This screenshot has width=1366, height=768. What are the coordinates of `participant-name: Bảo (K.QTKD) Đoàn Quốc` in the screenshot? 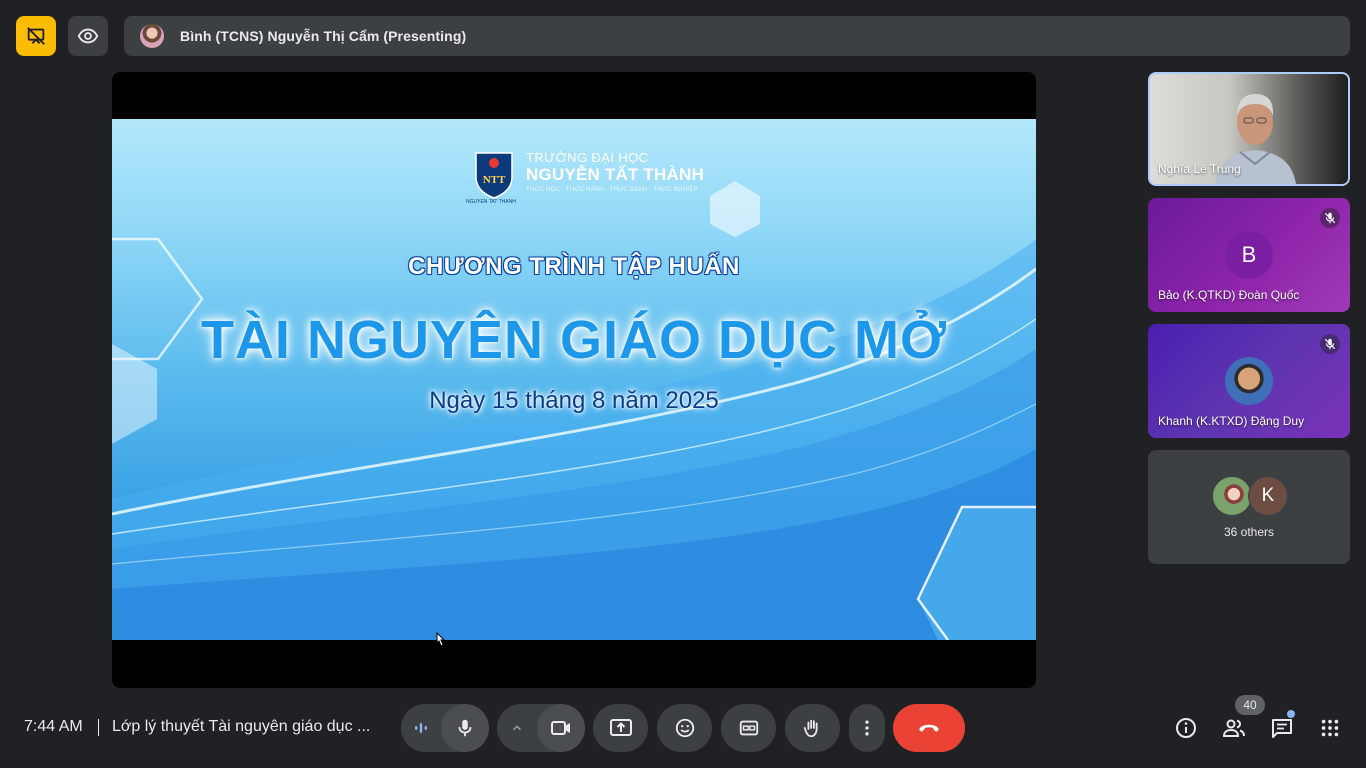 It's located at (1229, 295).